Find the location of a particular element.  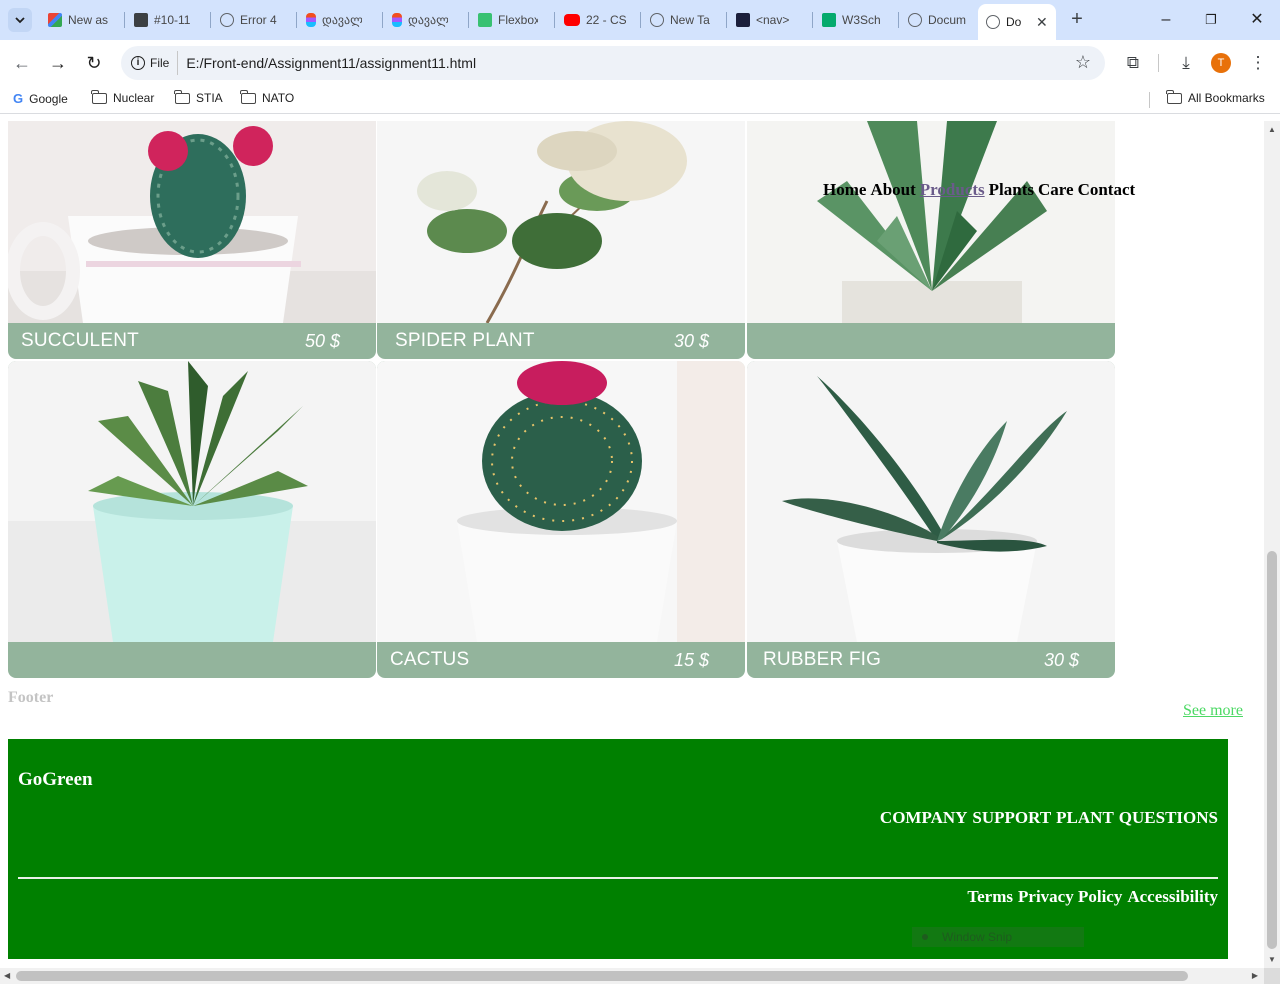

nav-link-contact: Contact is located at coordinates (1107, 190).